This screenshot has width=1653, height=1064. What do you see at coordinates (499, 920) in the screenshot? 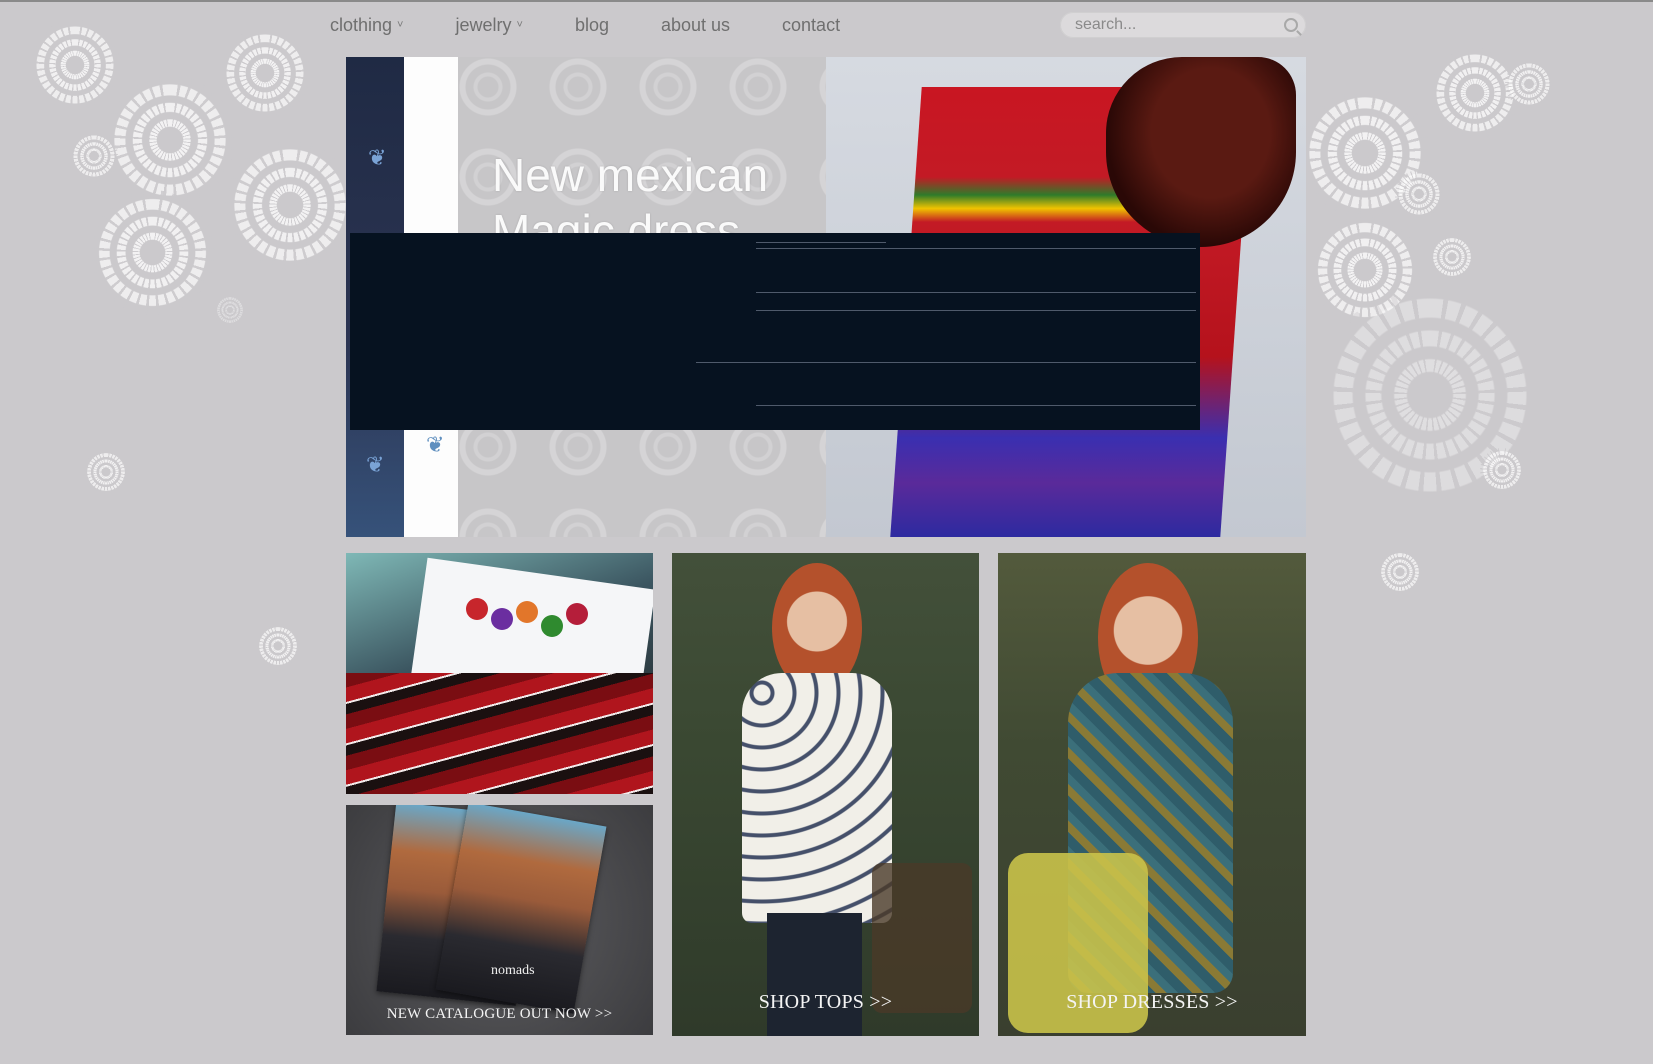
I see `tile-catalogue: nomads NEW CATALOGUE OUT NOW >>` at bounding box center [499, 920].